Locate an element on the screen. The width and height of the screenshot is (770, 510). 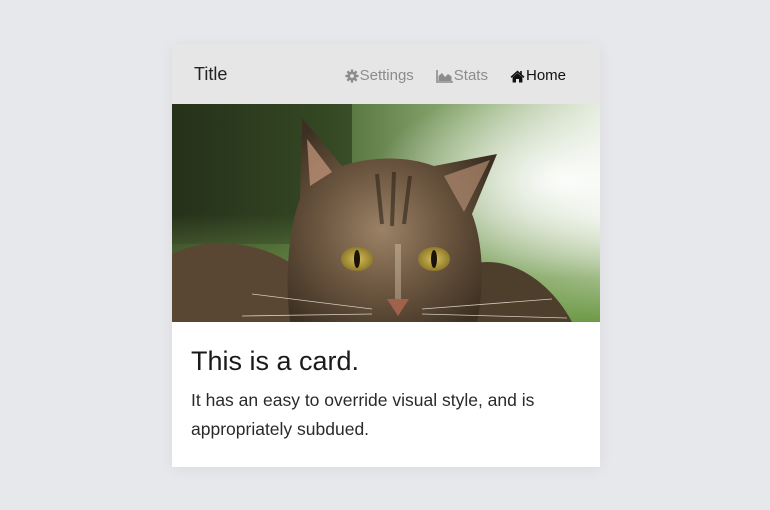
card-nav: Settings Stats Home is located at coordinates (455, 76).